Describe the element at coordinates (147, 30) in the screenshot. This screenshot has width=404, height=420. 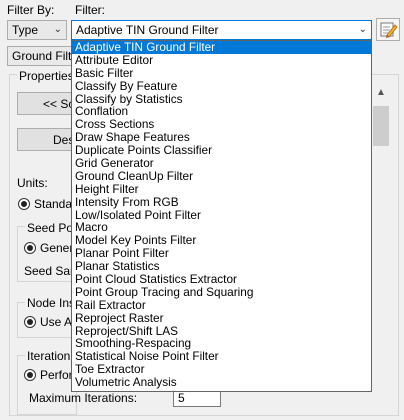
I see `filter-value: Adaptive TIN Ground Filter` at that location.